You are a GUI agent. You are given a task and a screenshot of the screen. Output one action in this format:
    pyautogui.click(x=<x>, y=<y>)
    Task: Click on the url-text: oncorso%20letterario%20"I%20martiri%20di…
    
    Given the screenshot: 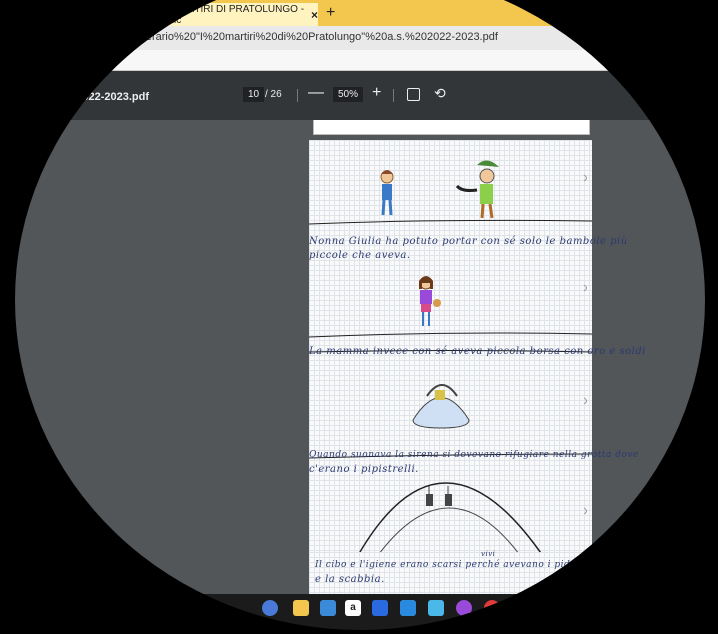 What is the action you would take?
    pyautogui.click(x=284, y=37)
    